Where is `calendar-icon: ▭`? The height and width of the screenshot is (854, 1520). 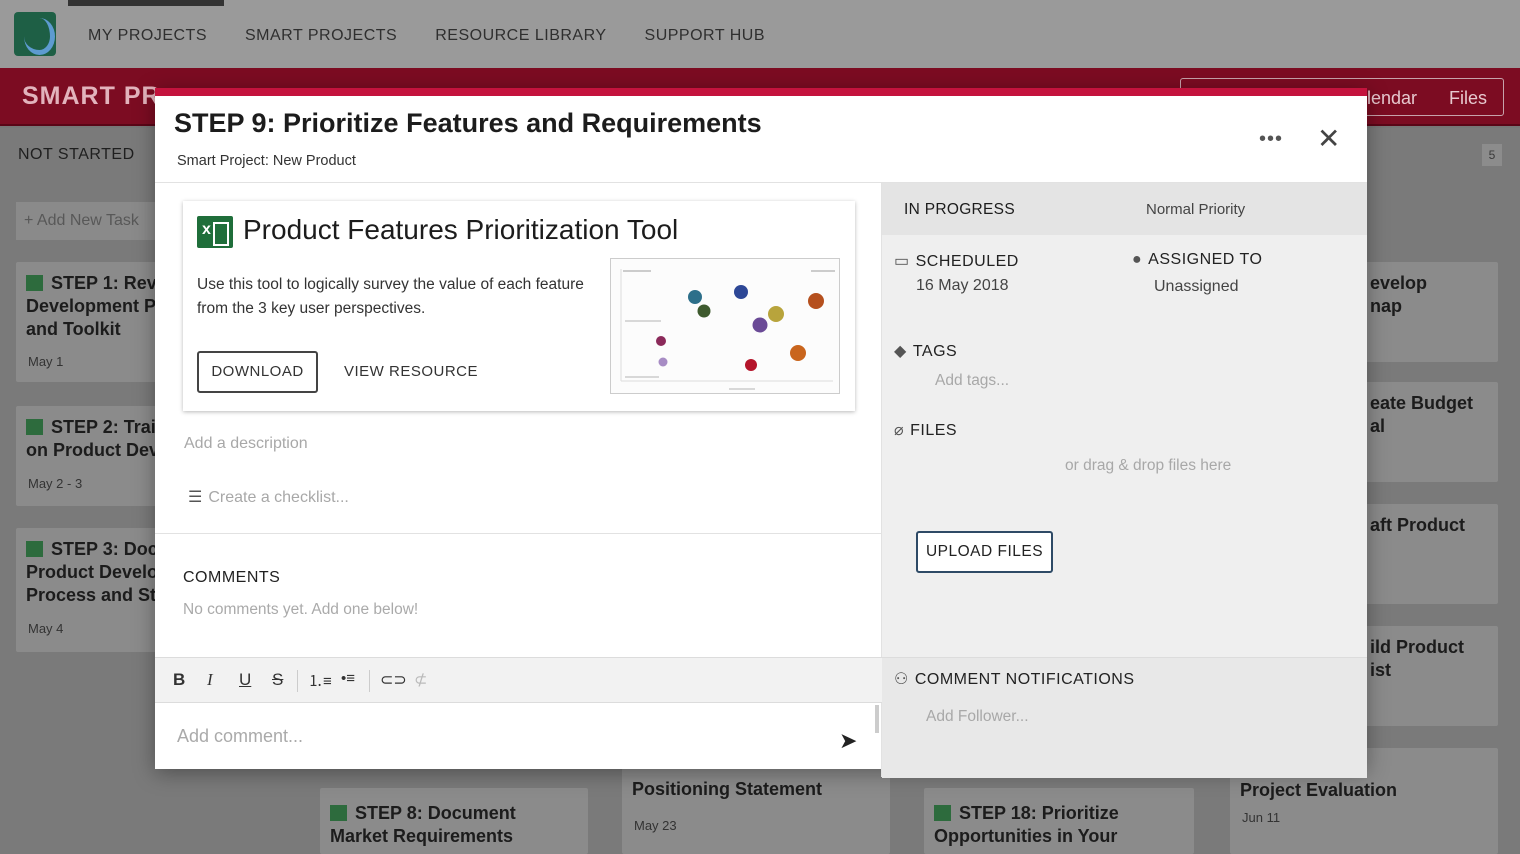 calendar-icon: ▭ is located at coordinates (902, 261).